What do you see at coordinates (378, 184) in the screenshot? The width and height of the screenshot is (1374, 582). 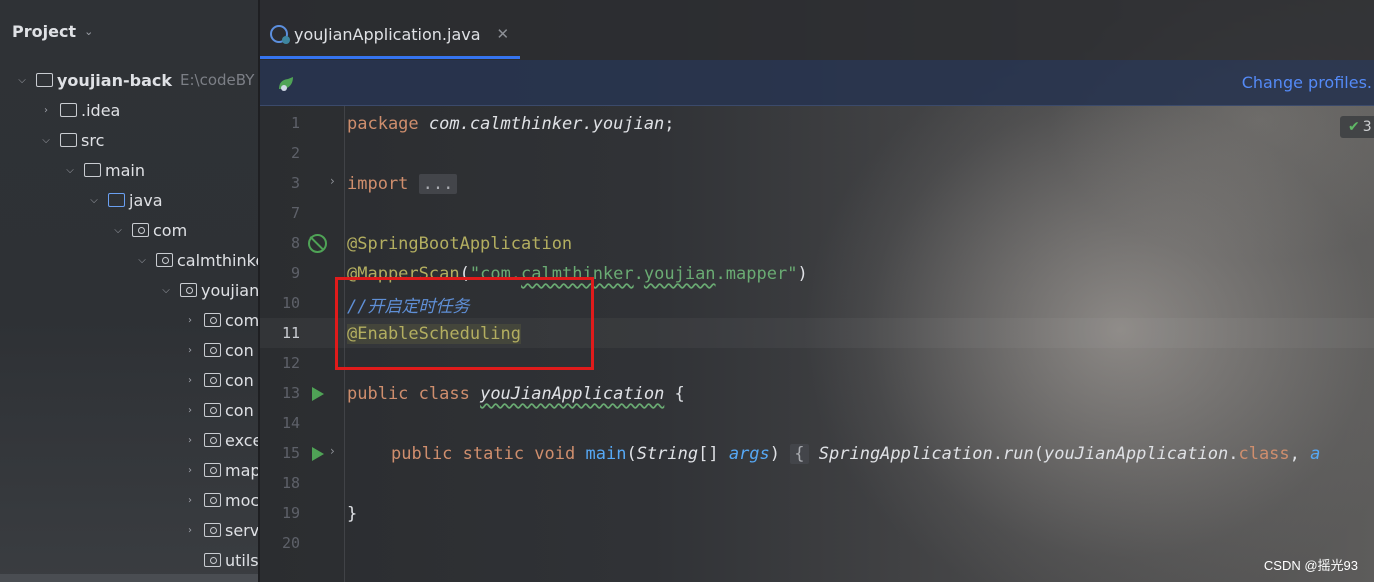 I see `keyword: import` at bounding box center [378, 184].